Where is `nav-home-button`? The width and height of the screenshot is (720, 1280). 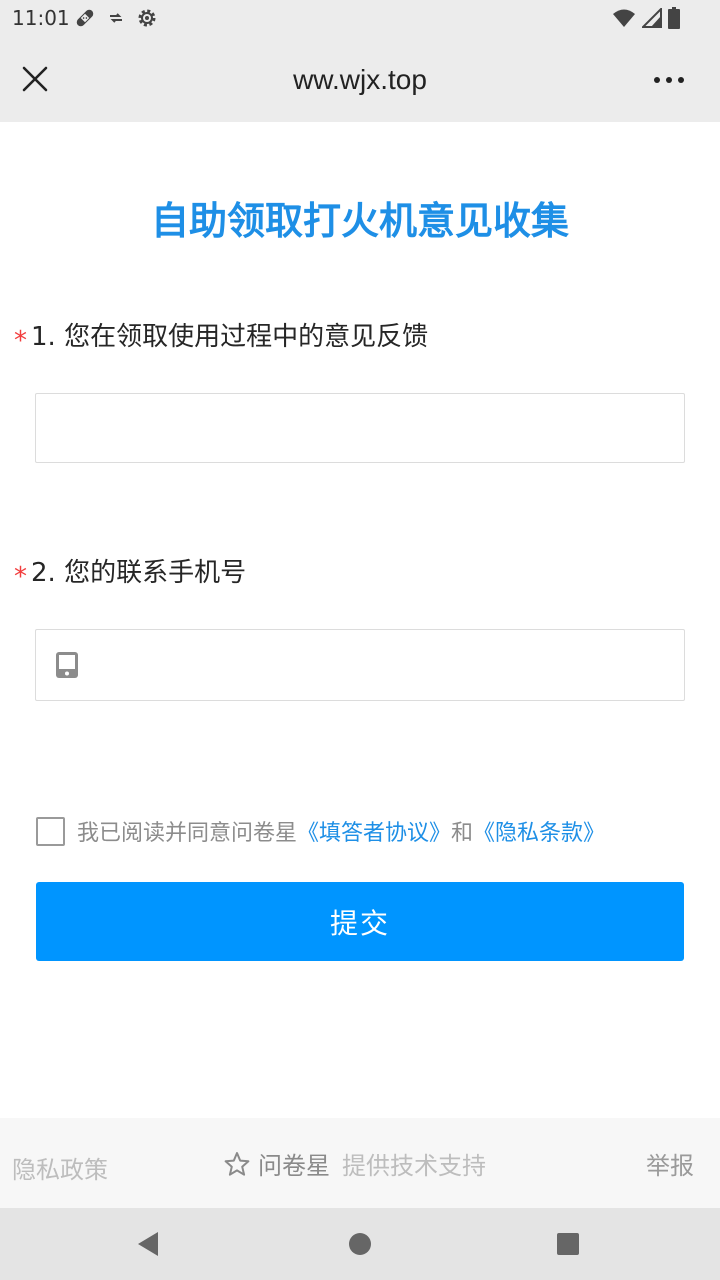 nav-home-button is located at coordinates (360, 1244).